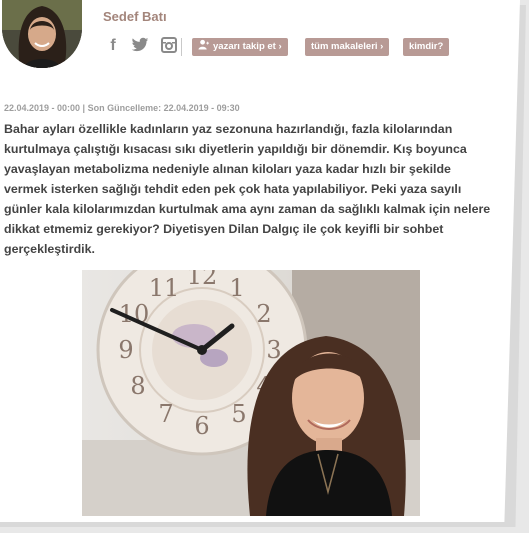 The height and width of the screenshot is (533, 529). Describe the element at coordinates (169, 46) in the screenshot. I see `instagram-icon` at that location.